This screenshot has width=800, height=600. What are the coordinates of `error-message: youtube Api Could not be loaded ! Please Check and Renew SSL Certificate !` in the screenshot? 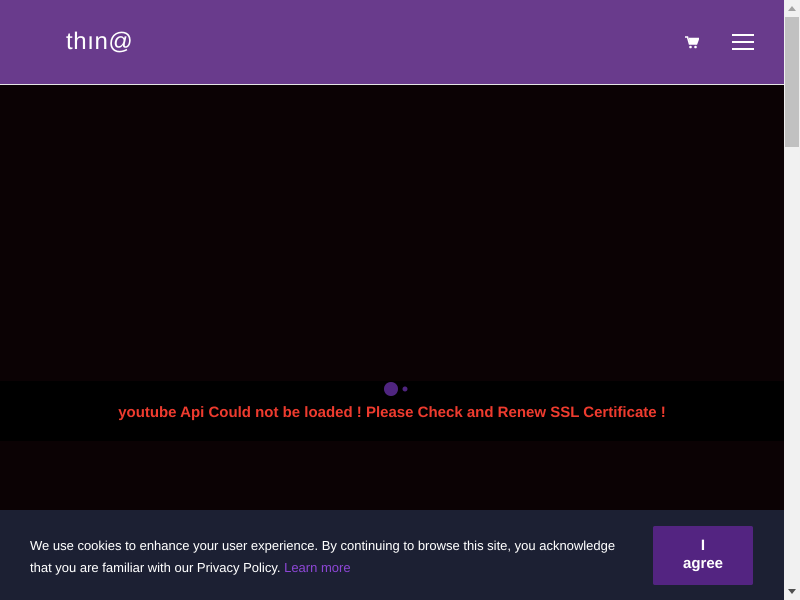 It's located at (392, 413).